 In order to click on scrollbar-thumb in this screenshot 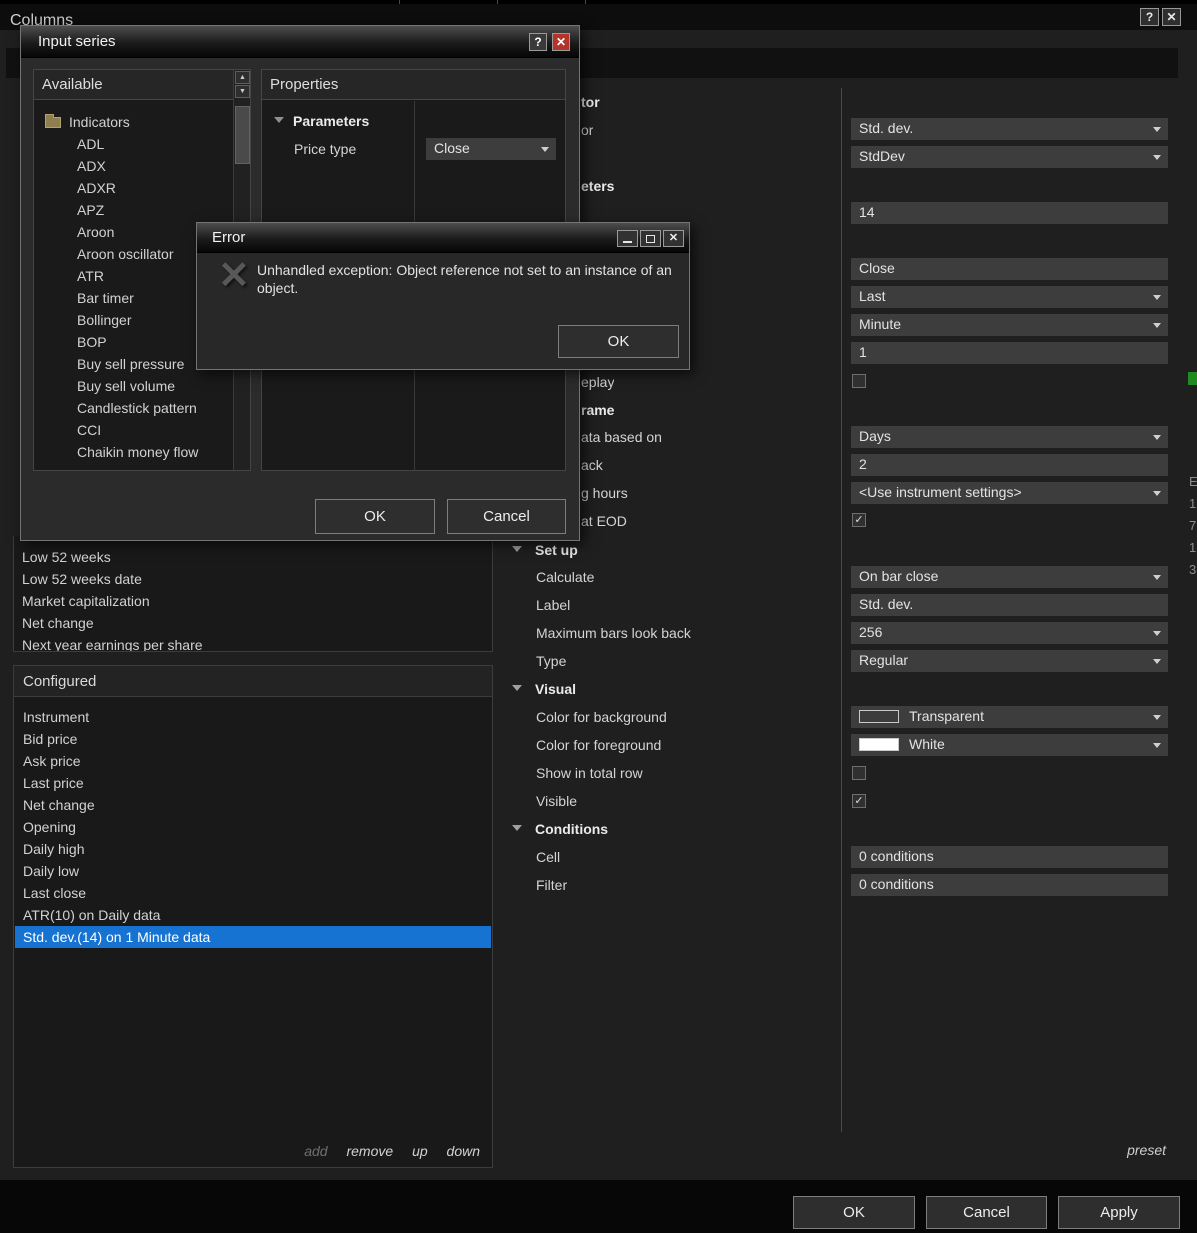, I will do `click(242, 135)`.